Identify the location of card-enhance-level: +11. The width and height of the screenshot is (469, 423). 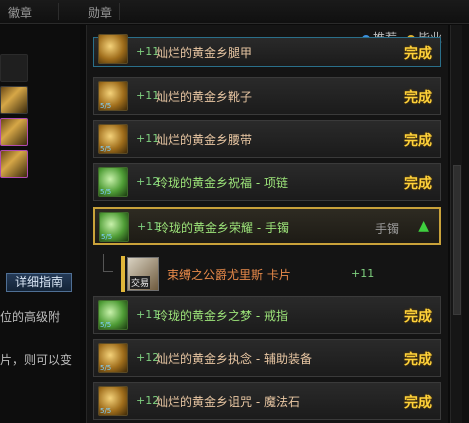
(363, 273).